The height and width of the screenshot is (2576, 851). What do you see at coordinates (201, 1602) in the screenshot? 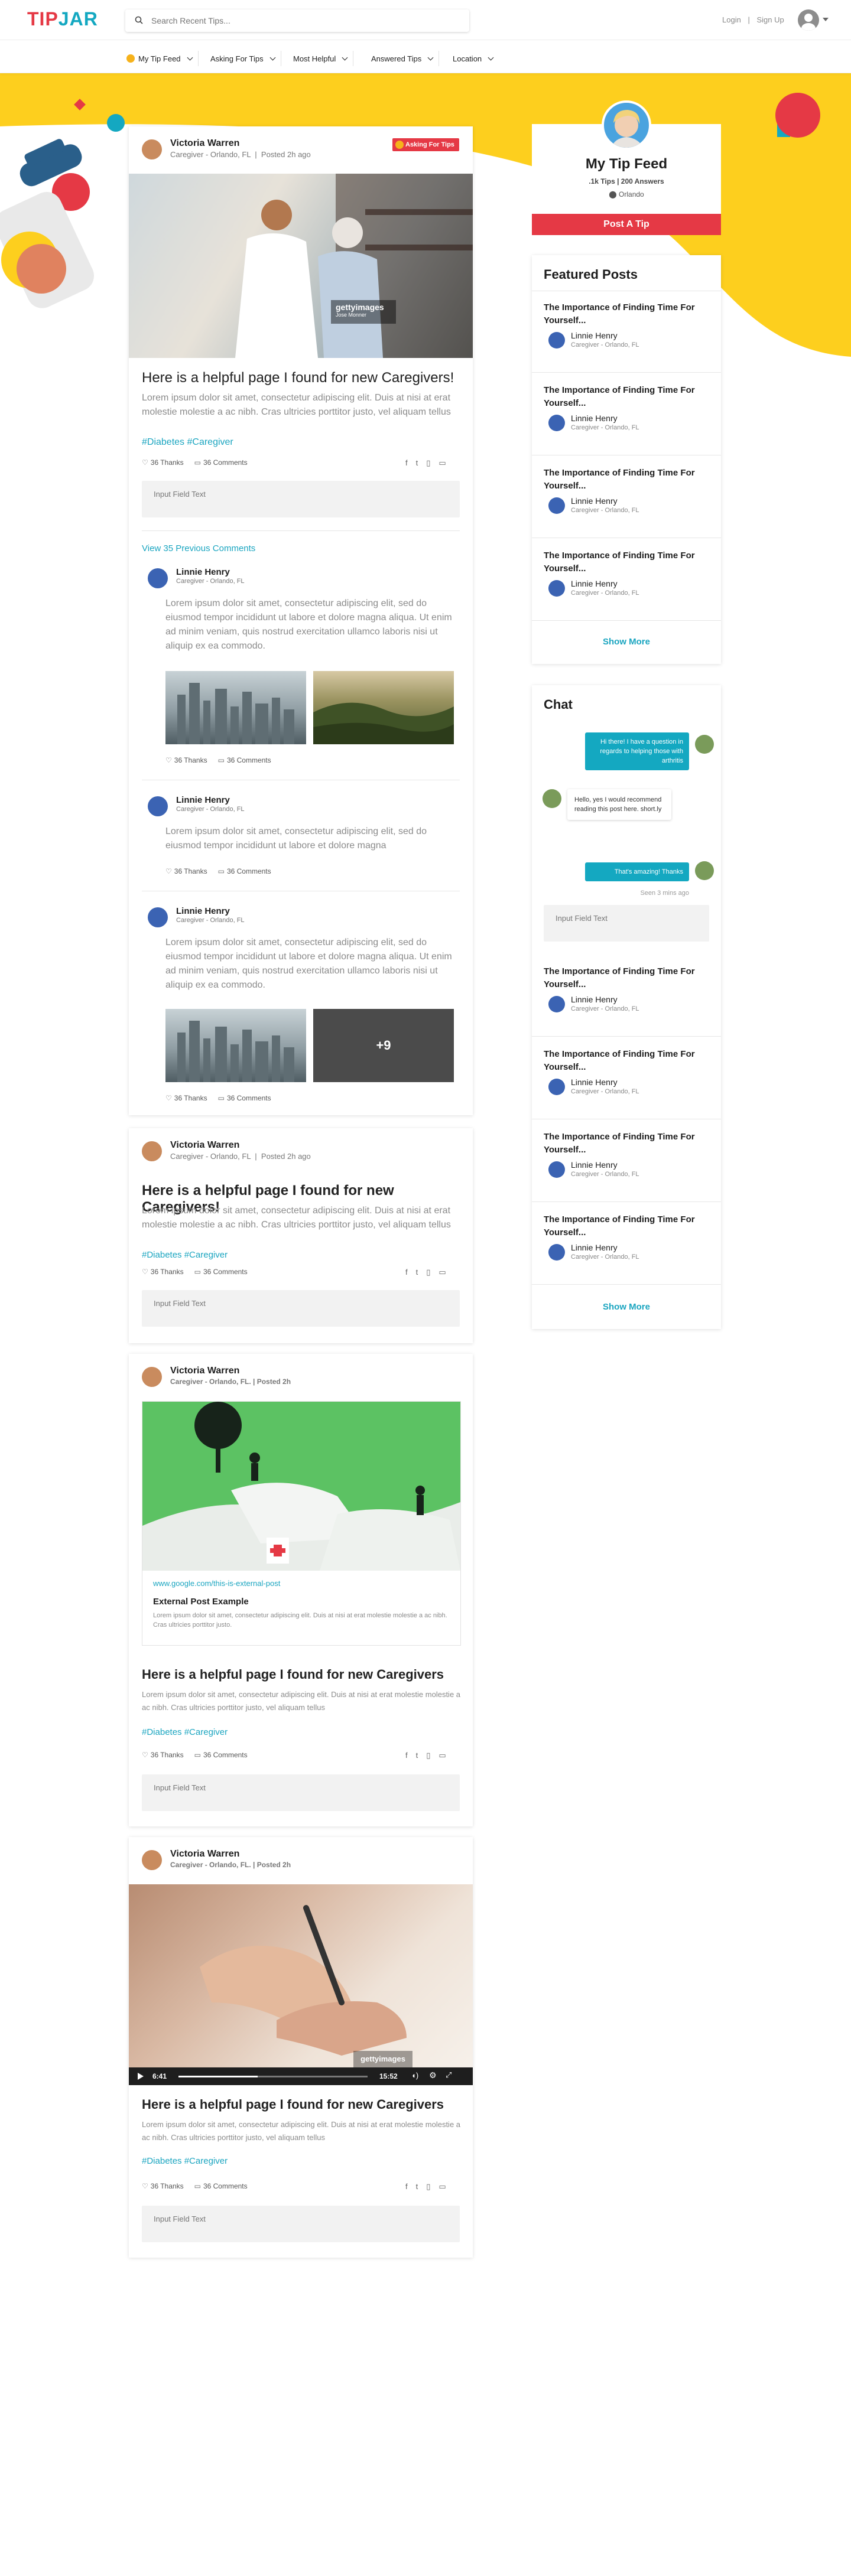
I see `link-preview-title: External Post Example` at bounding box center [201, 1602].